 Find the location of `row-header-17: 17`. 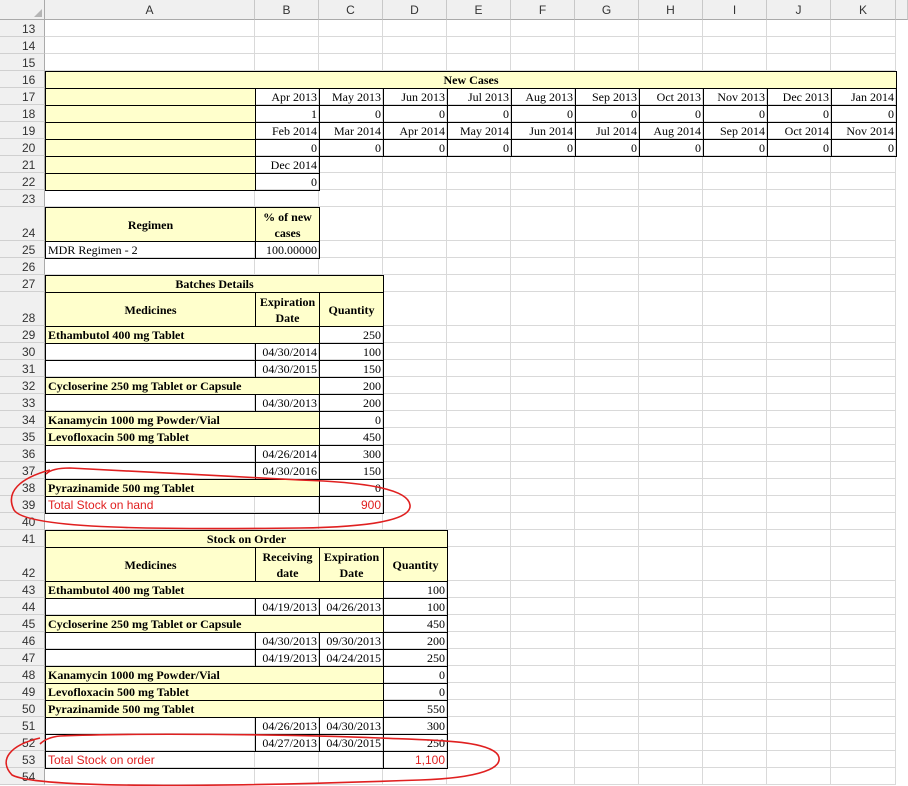

row-header-17: 17 is located at coordinates (22, 96).